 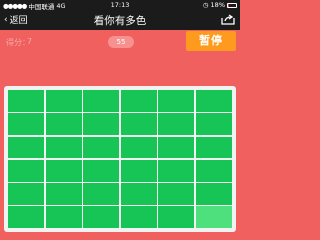 What do you see at coordinates (121, 42) in the screenshot?
I see `timer-badge: 55` at bounding box center [121, 42].